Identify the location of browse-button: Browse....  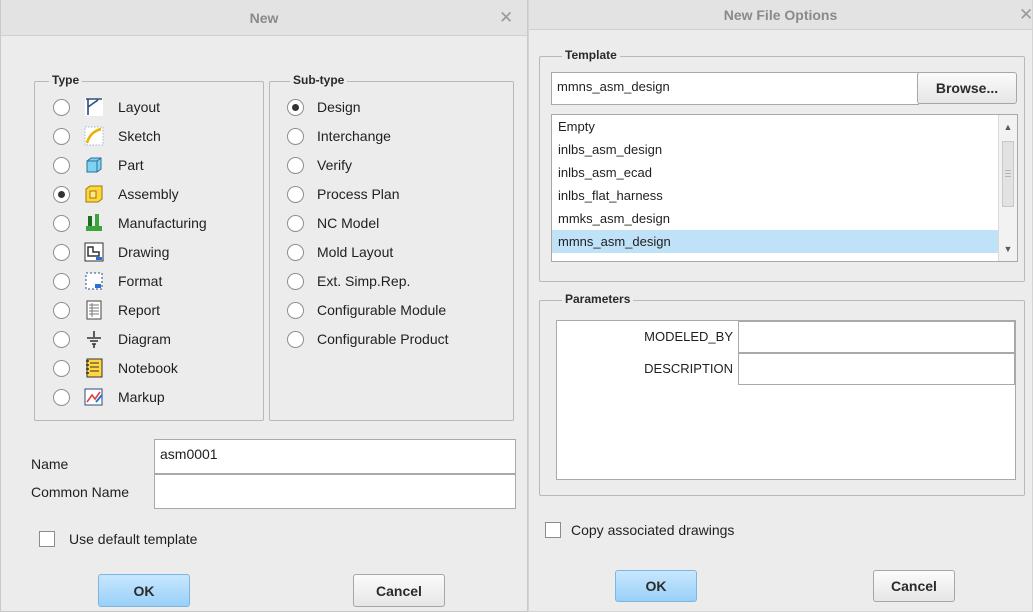
(967, 88).